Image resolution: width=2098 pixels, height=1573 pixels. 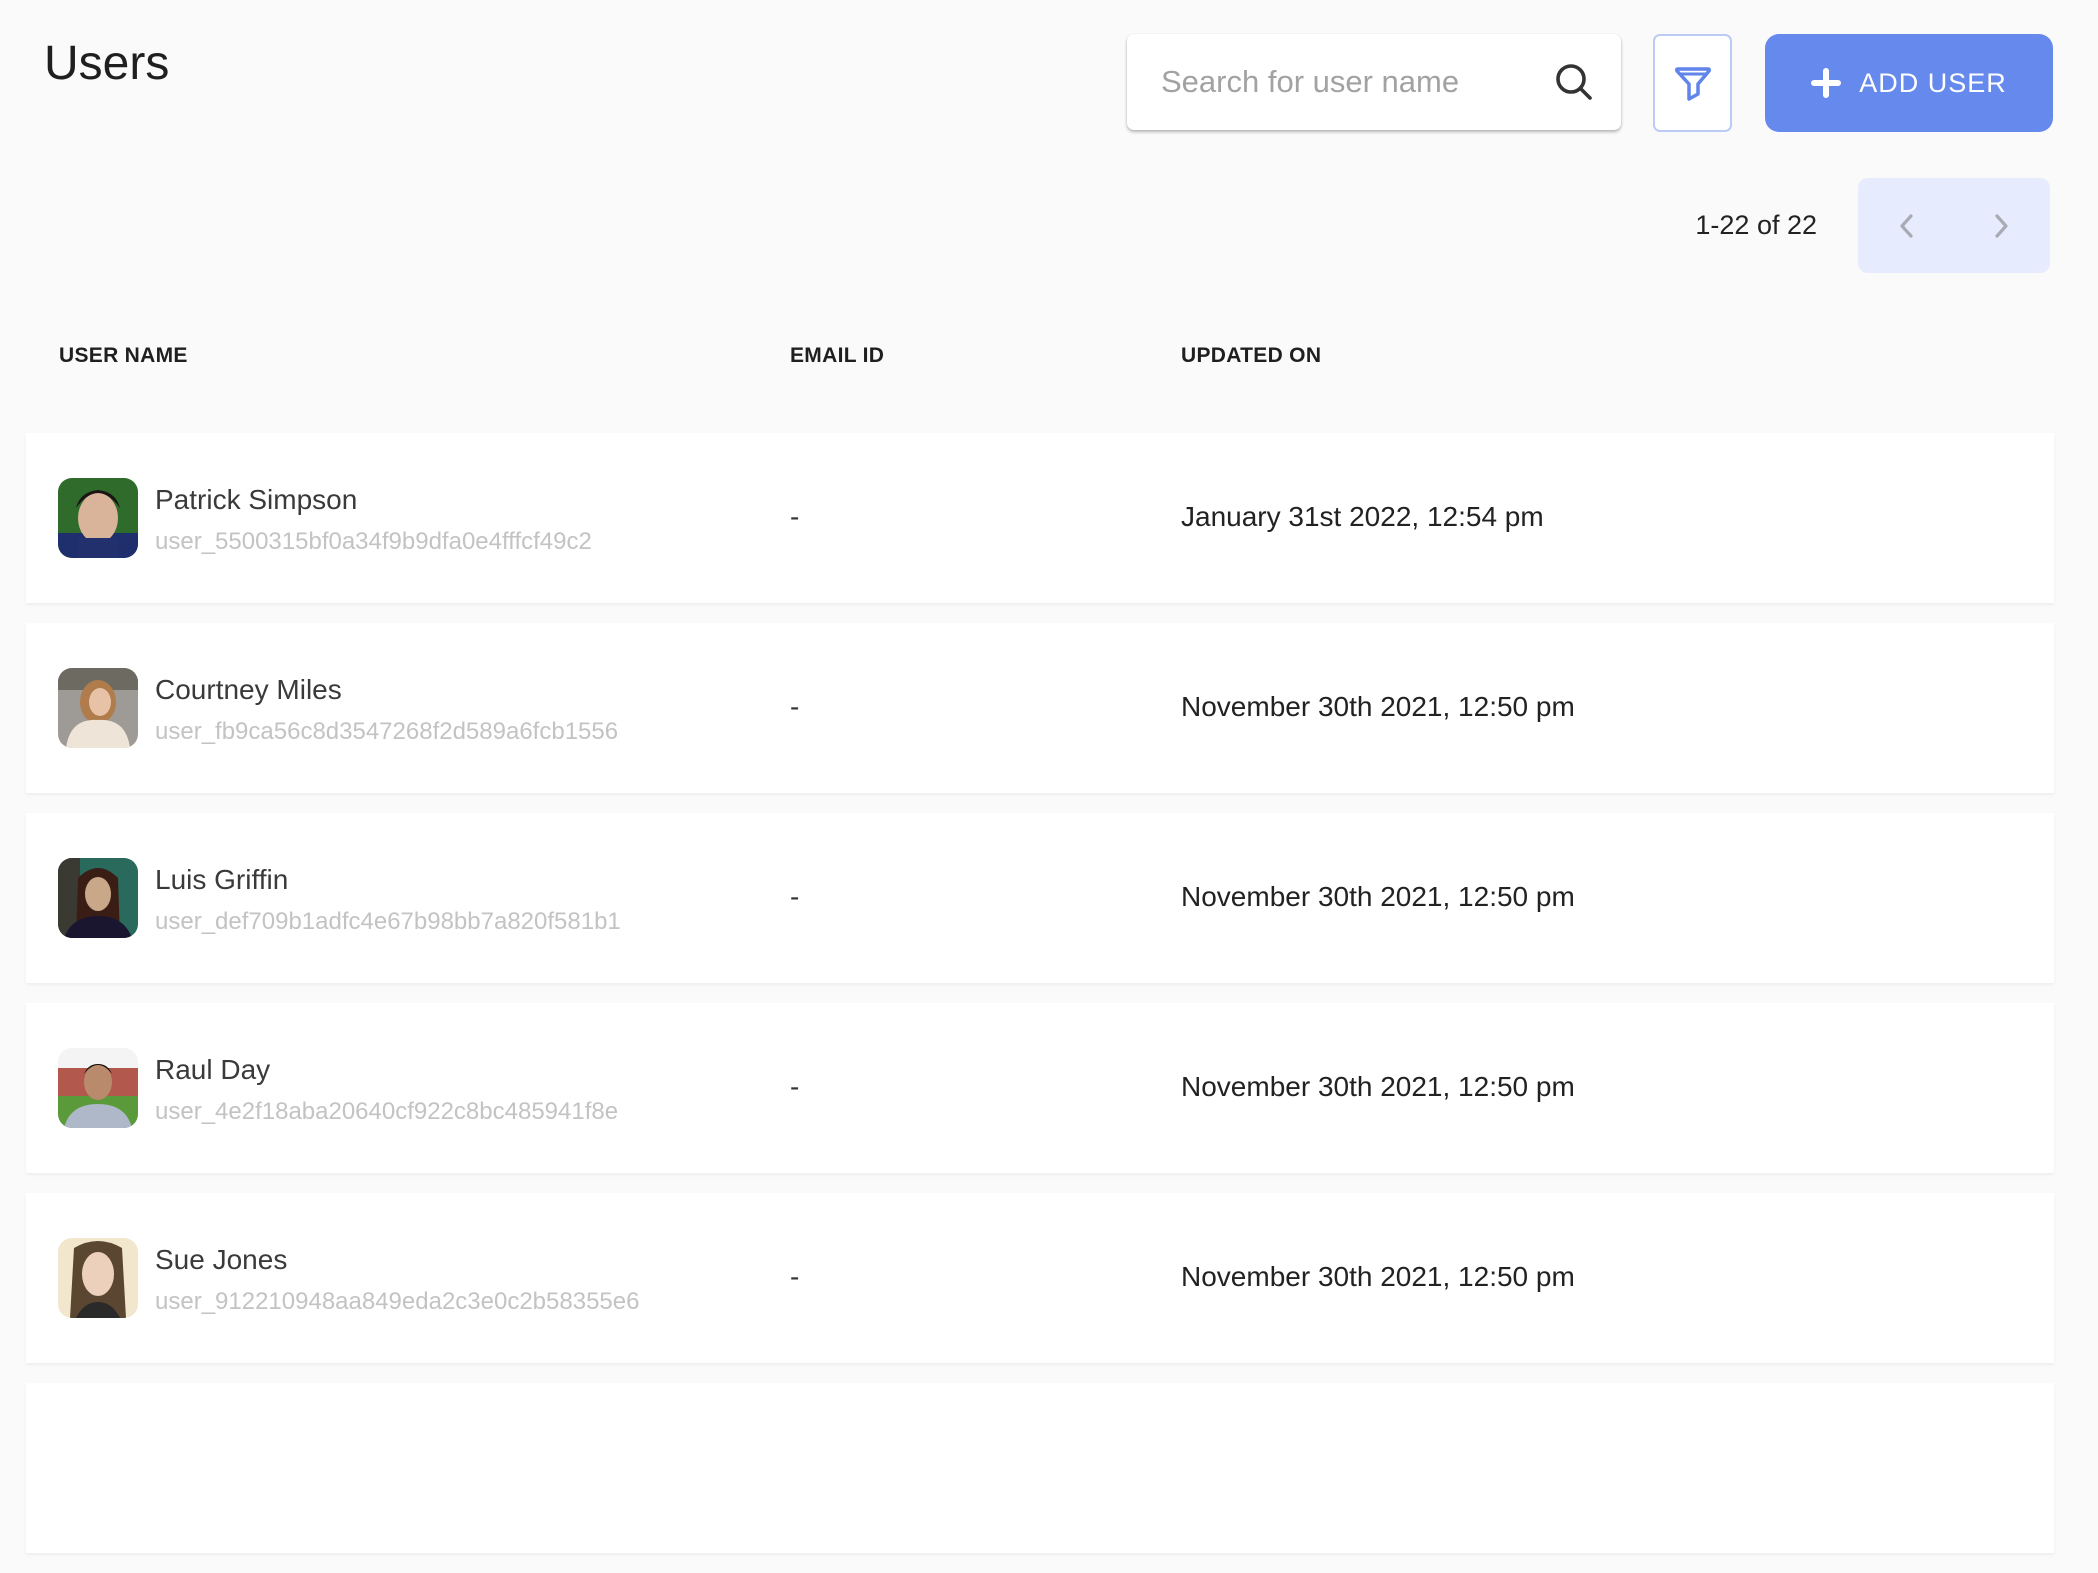 I want to click on user-name: Raul Day, so click(x=212, y=1070).